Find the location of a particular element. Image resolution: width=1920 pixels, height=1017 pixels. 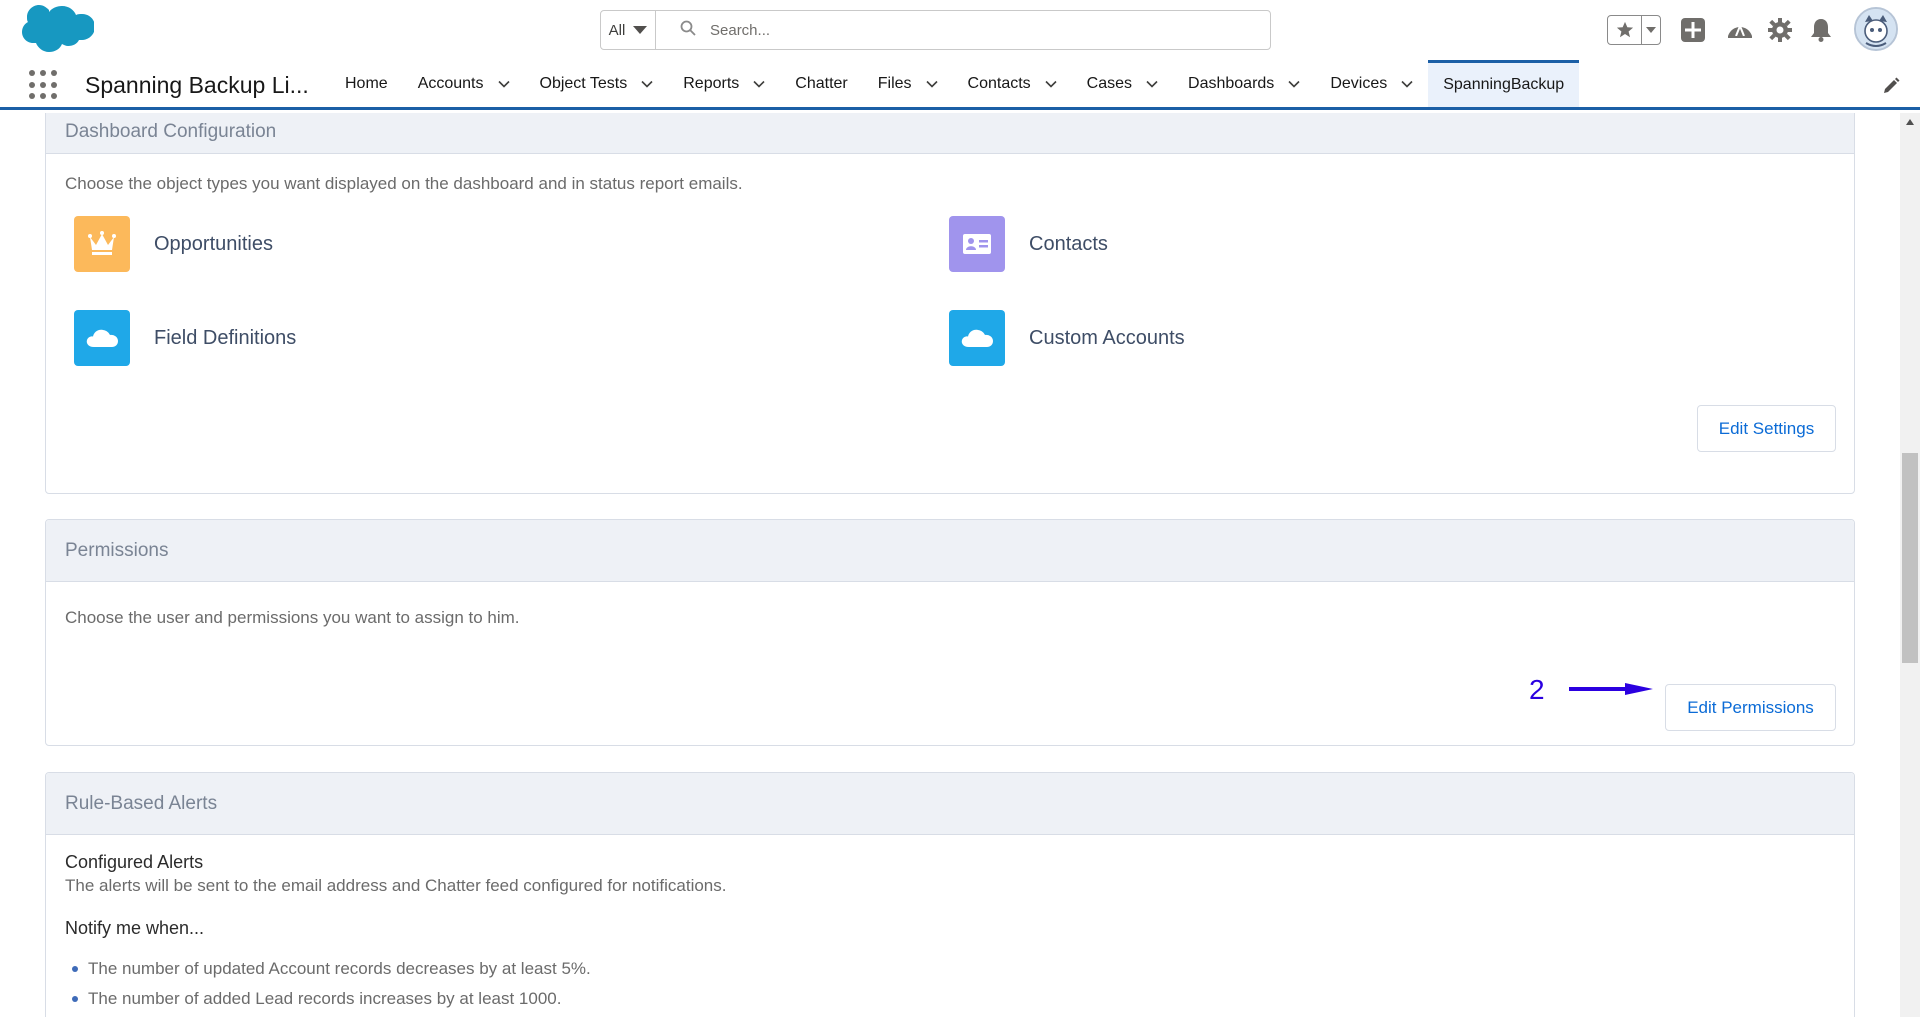

nav-item-reports: Reports is located at coordinates (724, 83).